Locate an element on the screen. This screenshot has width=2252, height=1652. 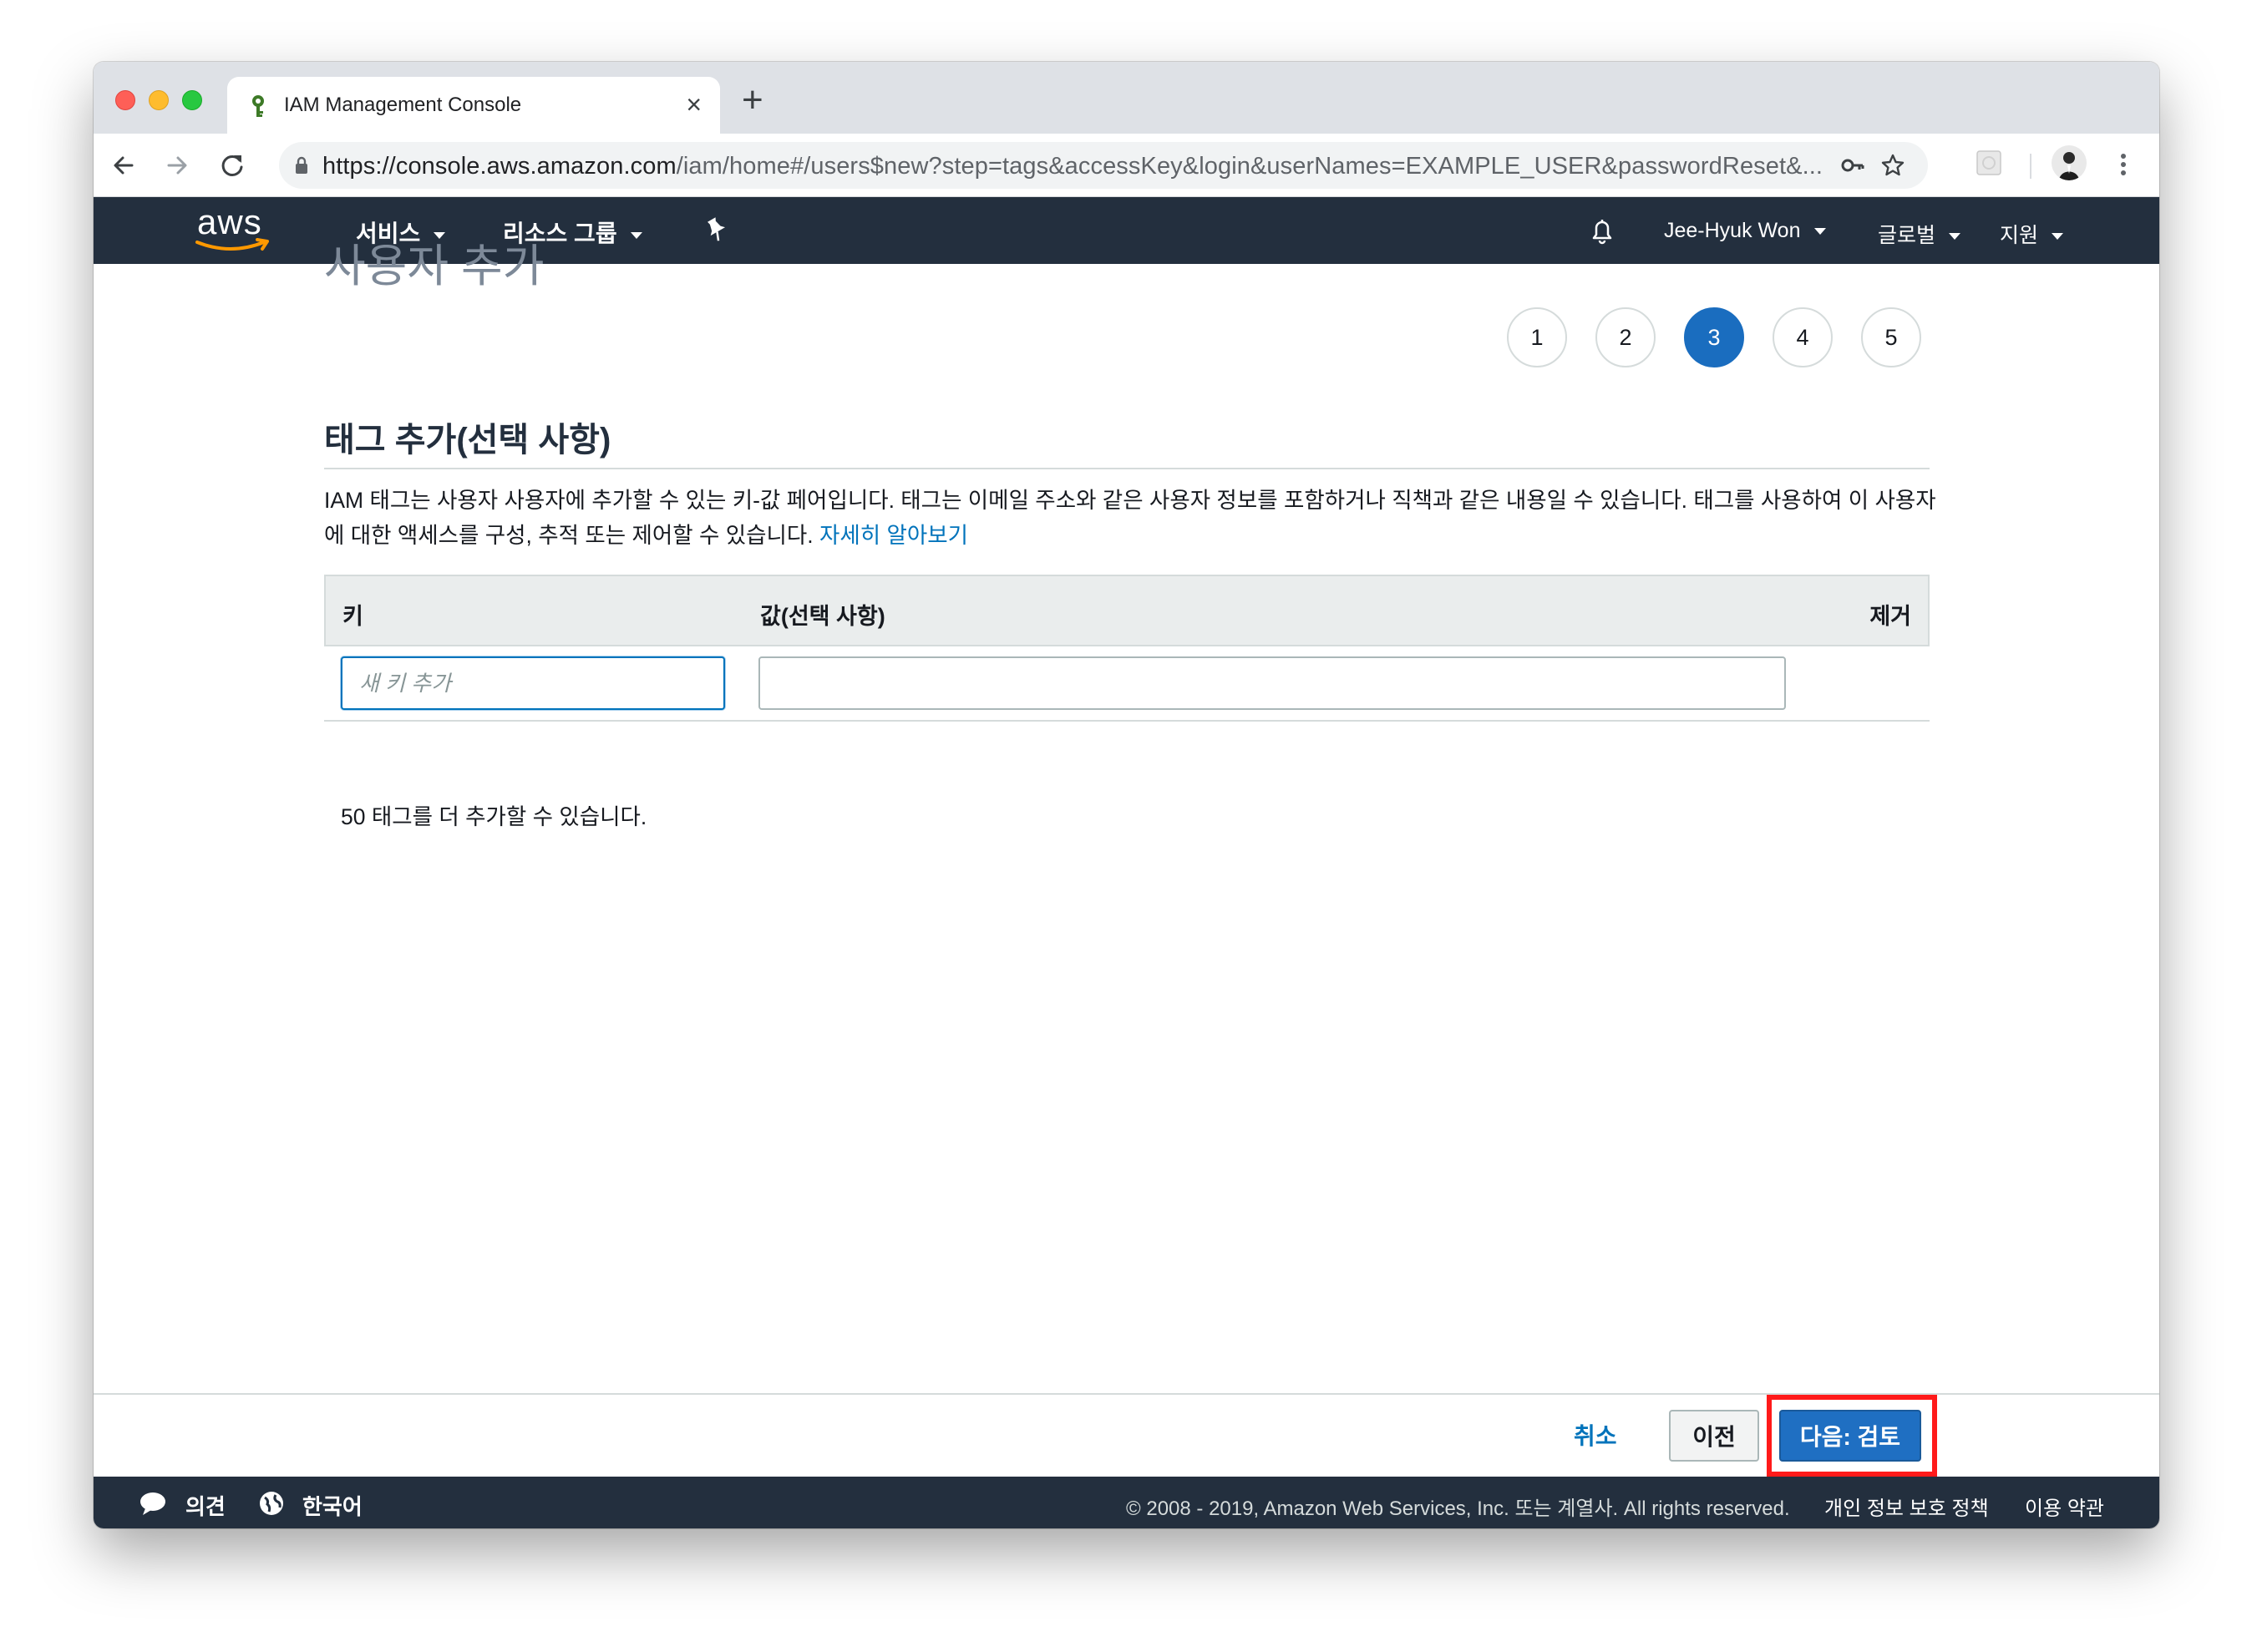
tag-table-header: 키 값(선택 사항) 제거 is located at coordinates (1127, 610).